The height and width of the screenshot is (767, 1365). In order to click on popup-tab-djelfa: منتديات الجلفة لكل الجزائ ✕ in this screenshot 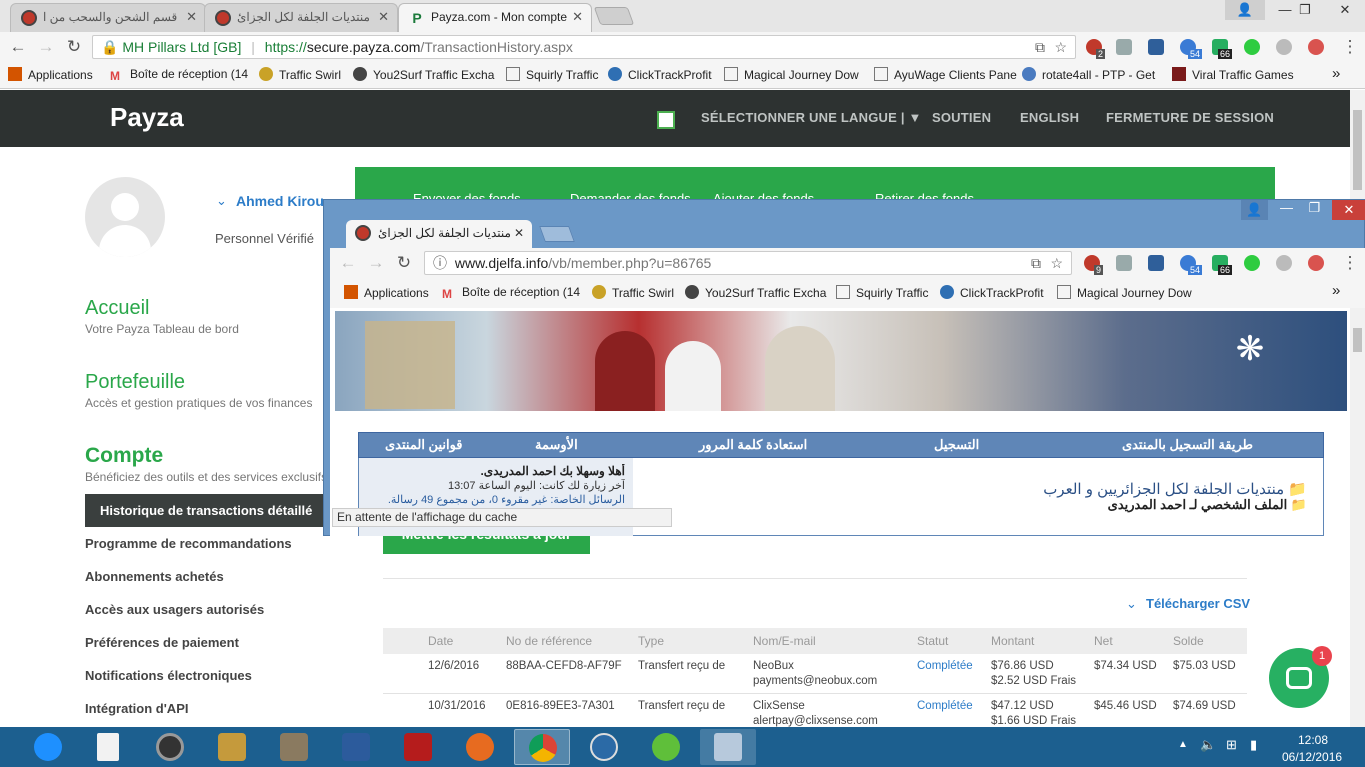, I will do `click(439, 234)`.